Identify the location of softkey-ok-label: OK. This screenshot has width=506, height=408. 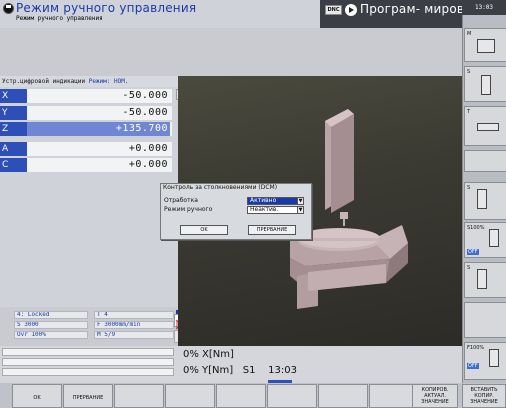
(37, 398).